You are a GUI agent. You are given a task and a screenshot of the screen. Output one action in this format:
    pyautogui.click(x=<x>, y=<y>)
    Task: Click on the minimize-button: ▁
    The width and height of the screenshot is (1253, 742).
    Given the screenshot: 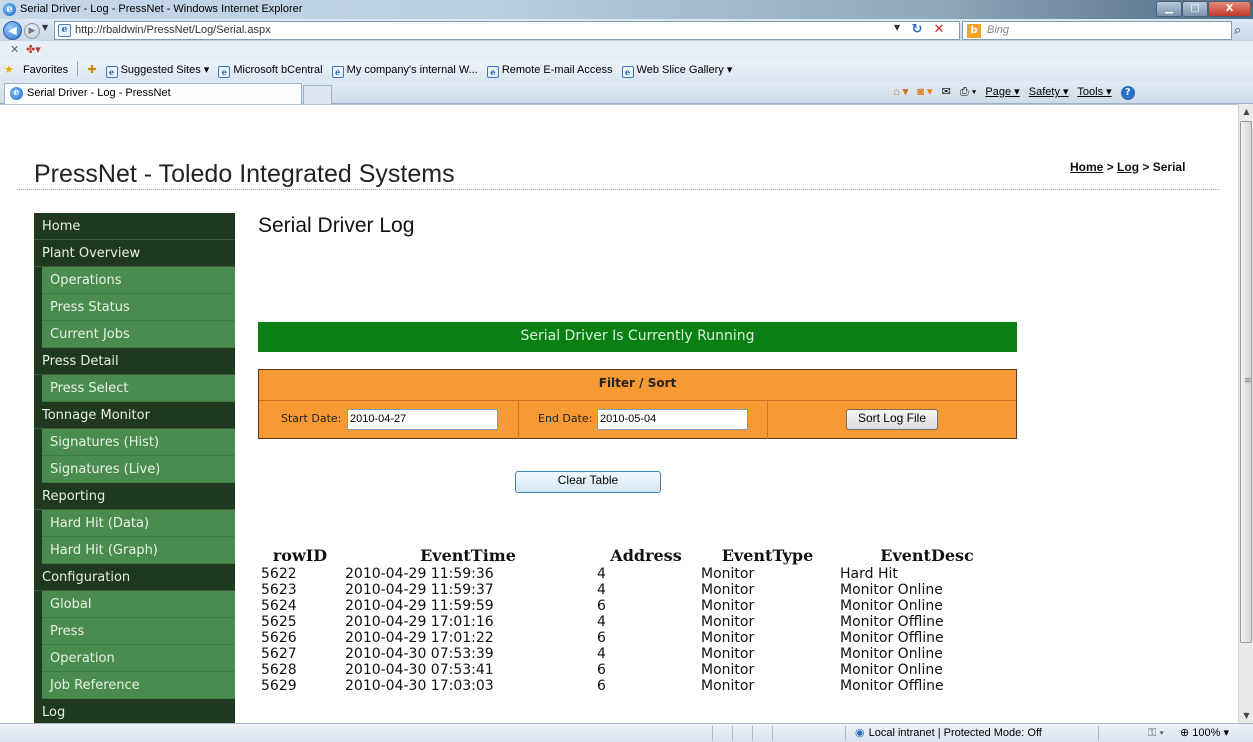 What is the action you would take?
    pyautogui.click(x=1169, y=9)
    